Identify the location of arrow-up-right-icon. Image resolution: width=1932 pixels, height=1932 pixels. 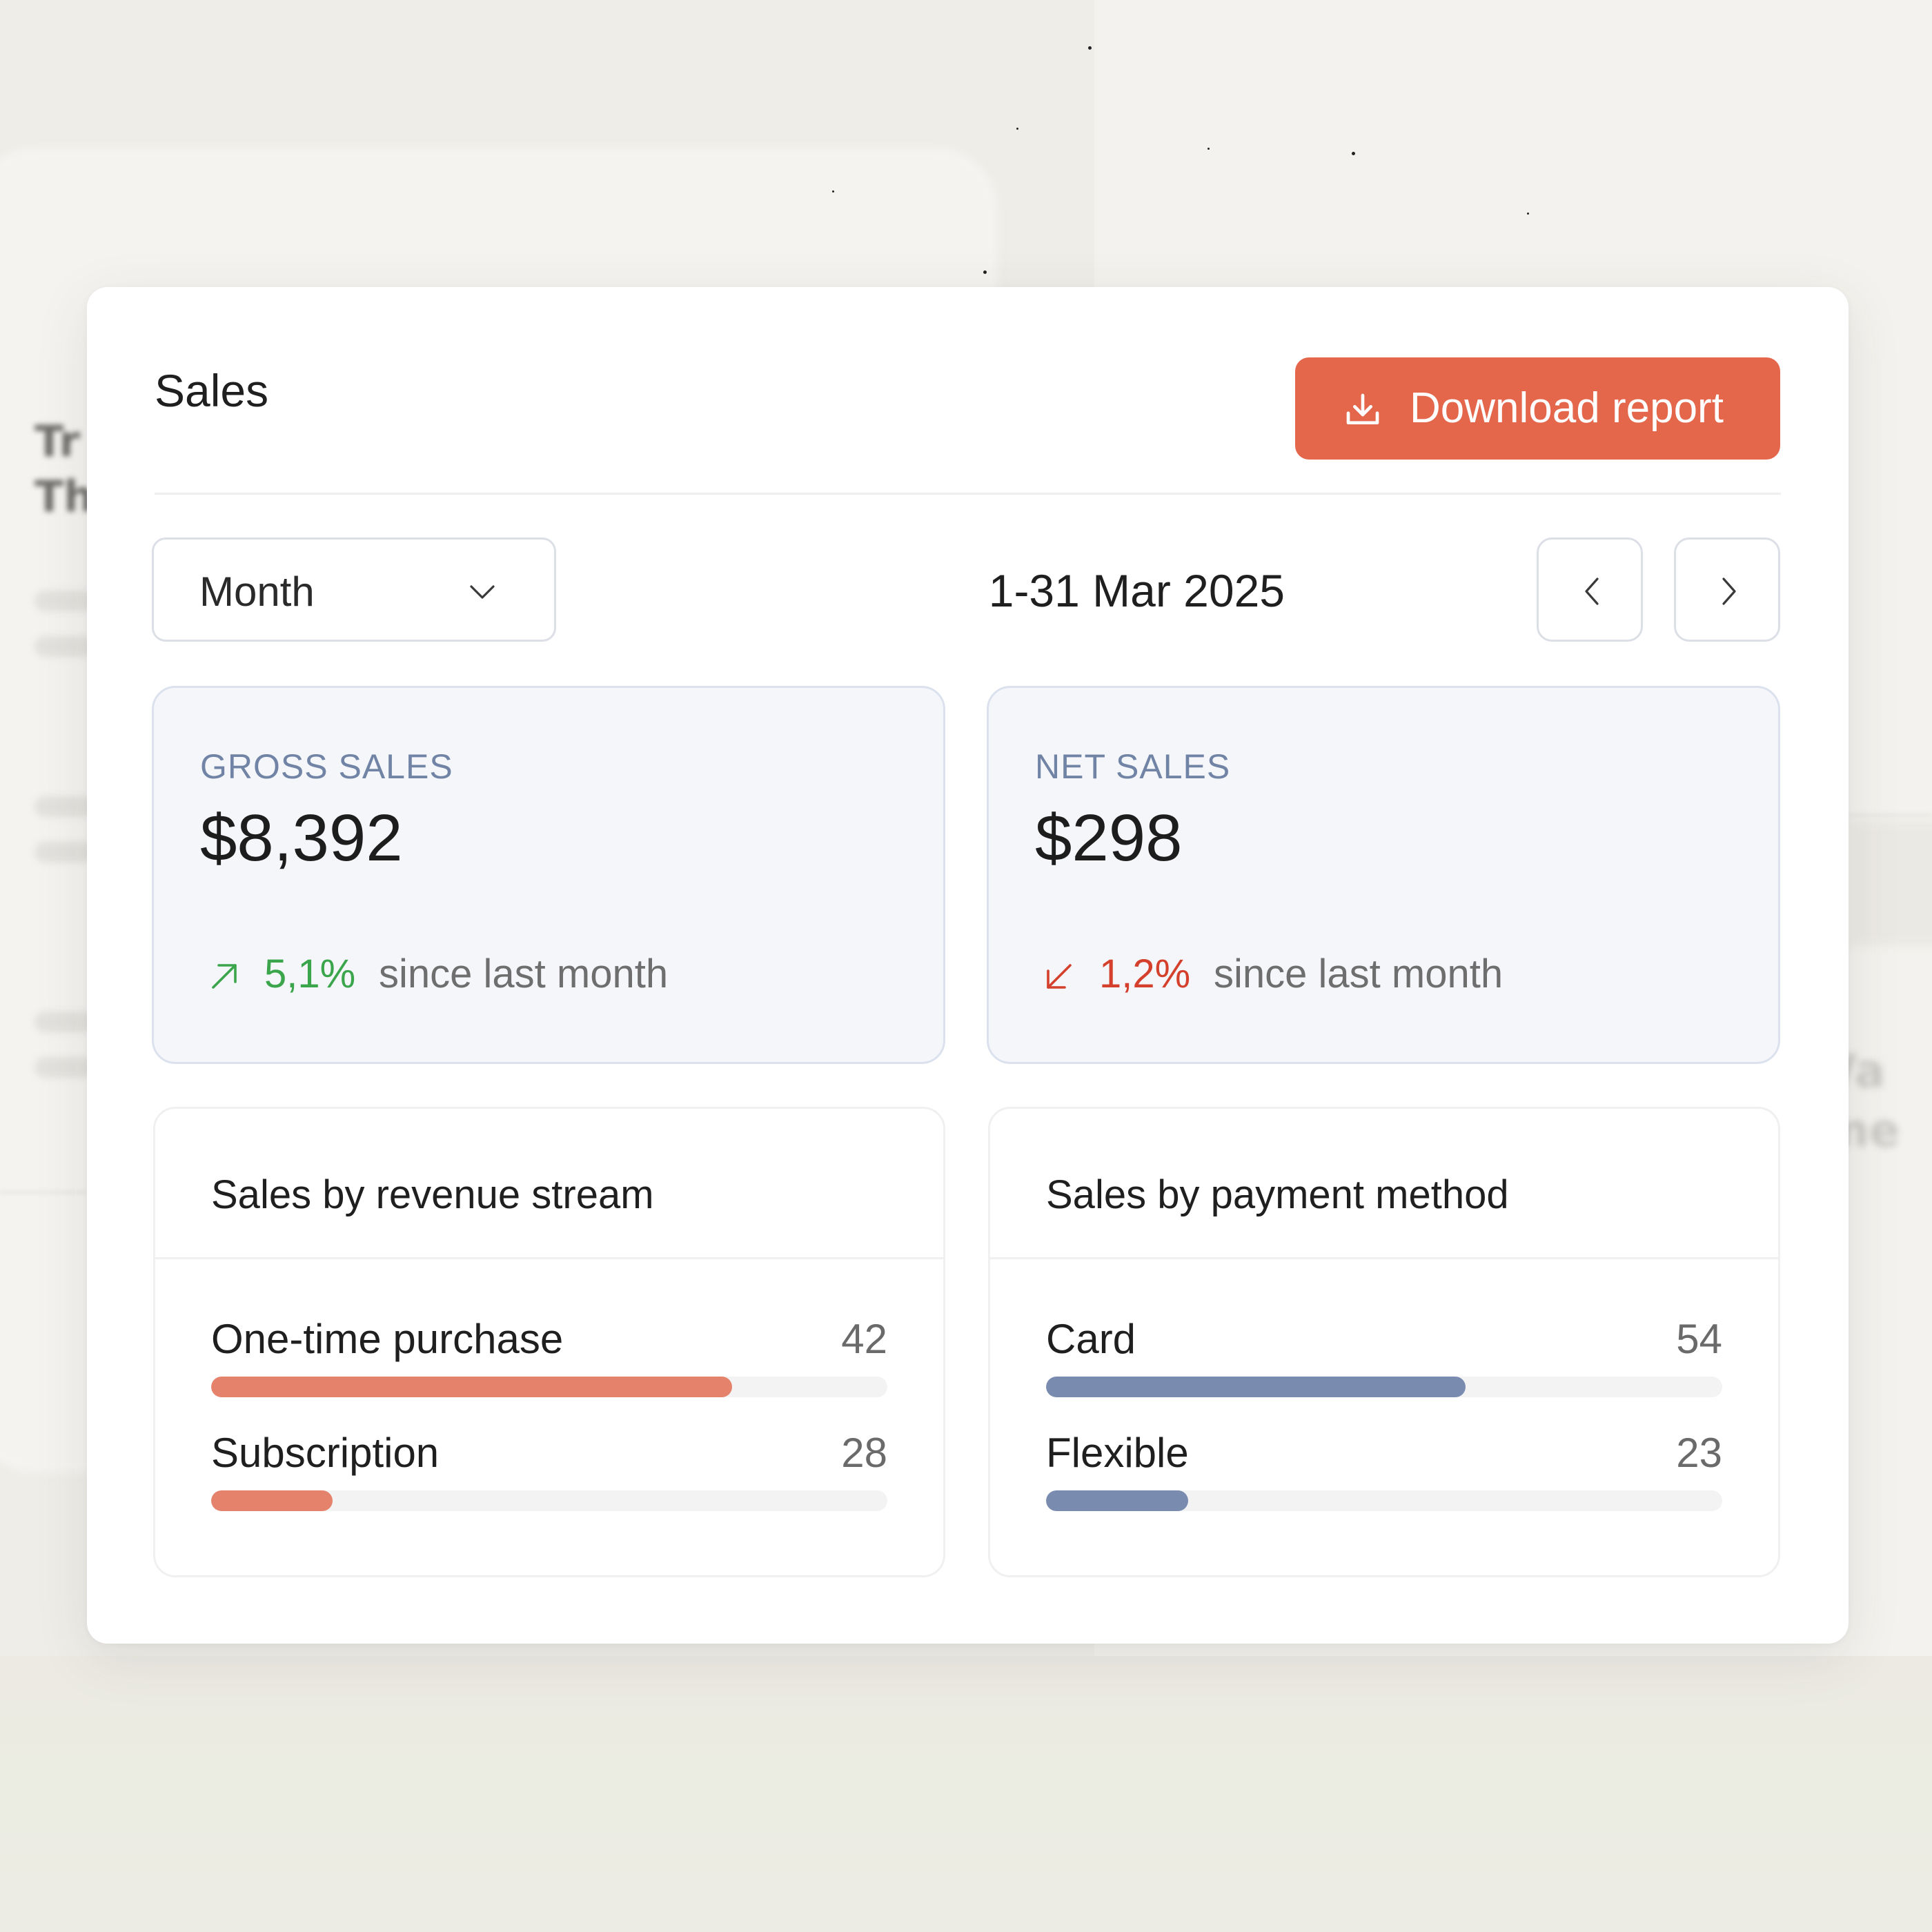
(224, 976).